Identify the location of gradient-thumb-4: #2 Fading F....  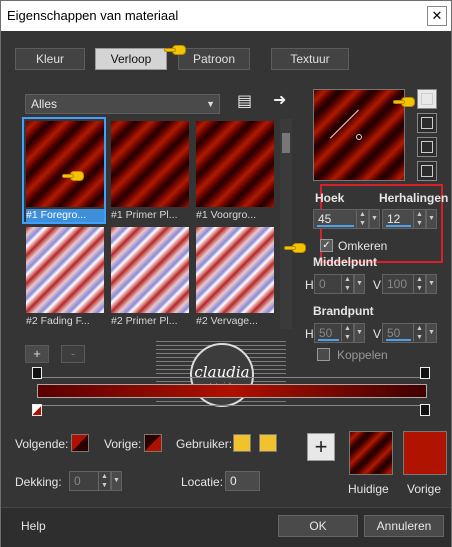
(64, 276).